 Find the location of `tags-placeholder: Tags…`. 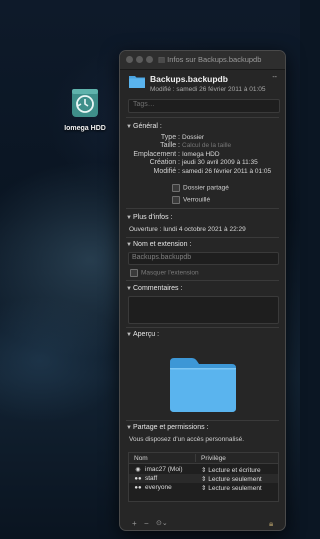

tags-placeholder: Tags… is located at coordinates (144, 104).